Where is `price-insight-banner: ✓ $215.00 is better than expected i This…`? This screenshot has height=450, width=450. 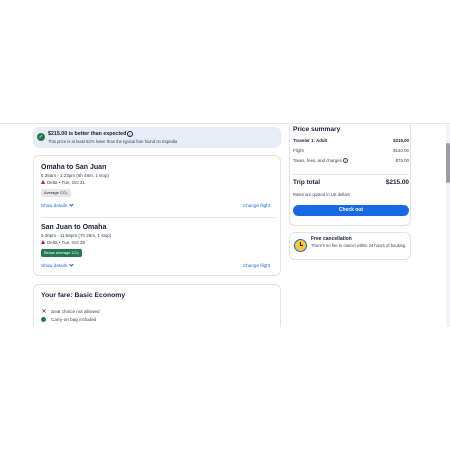
price-insight-banner: ✓ $215.00 is better than expected i This… is located at coordinates (157, 137).